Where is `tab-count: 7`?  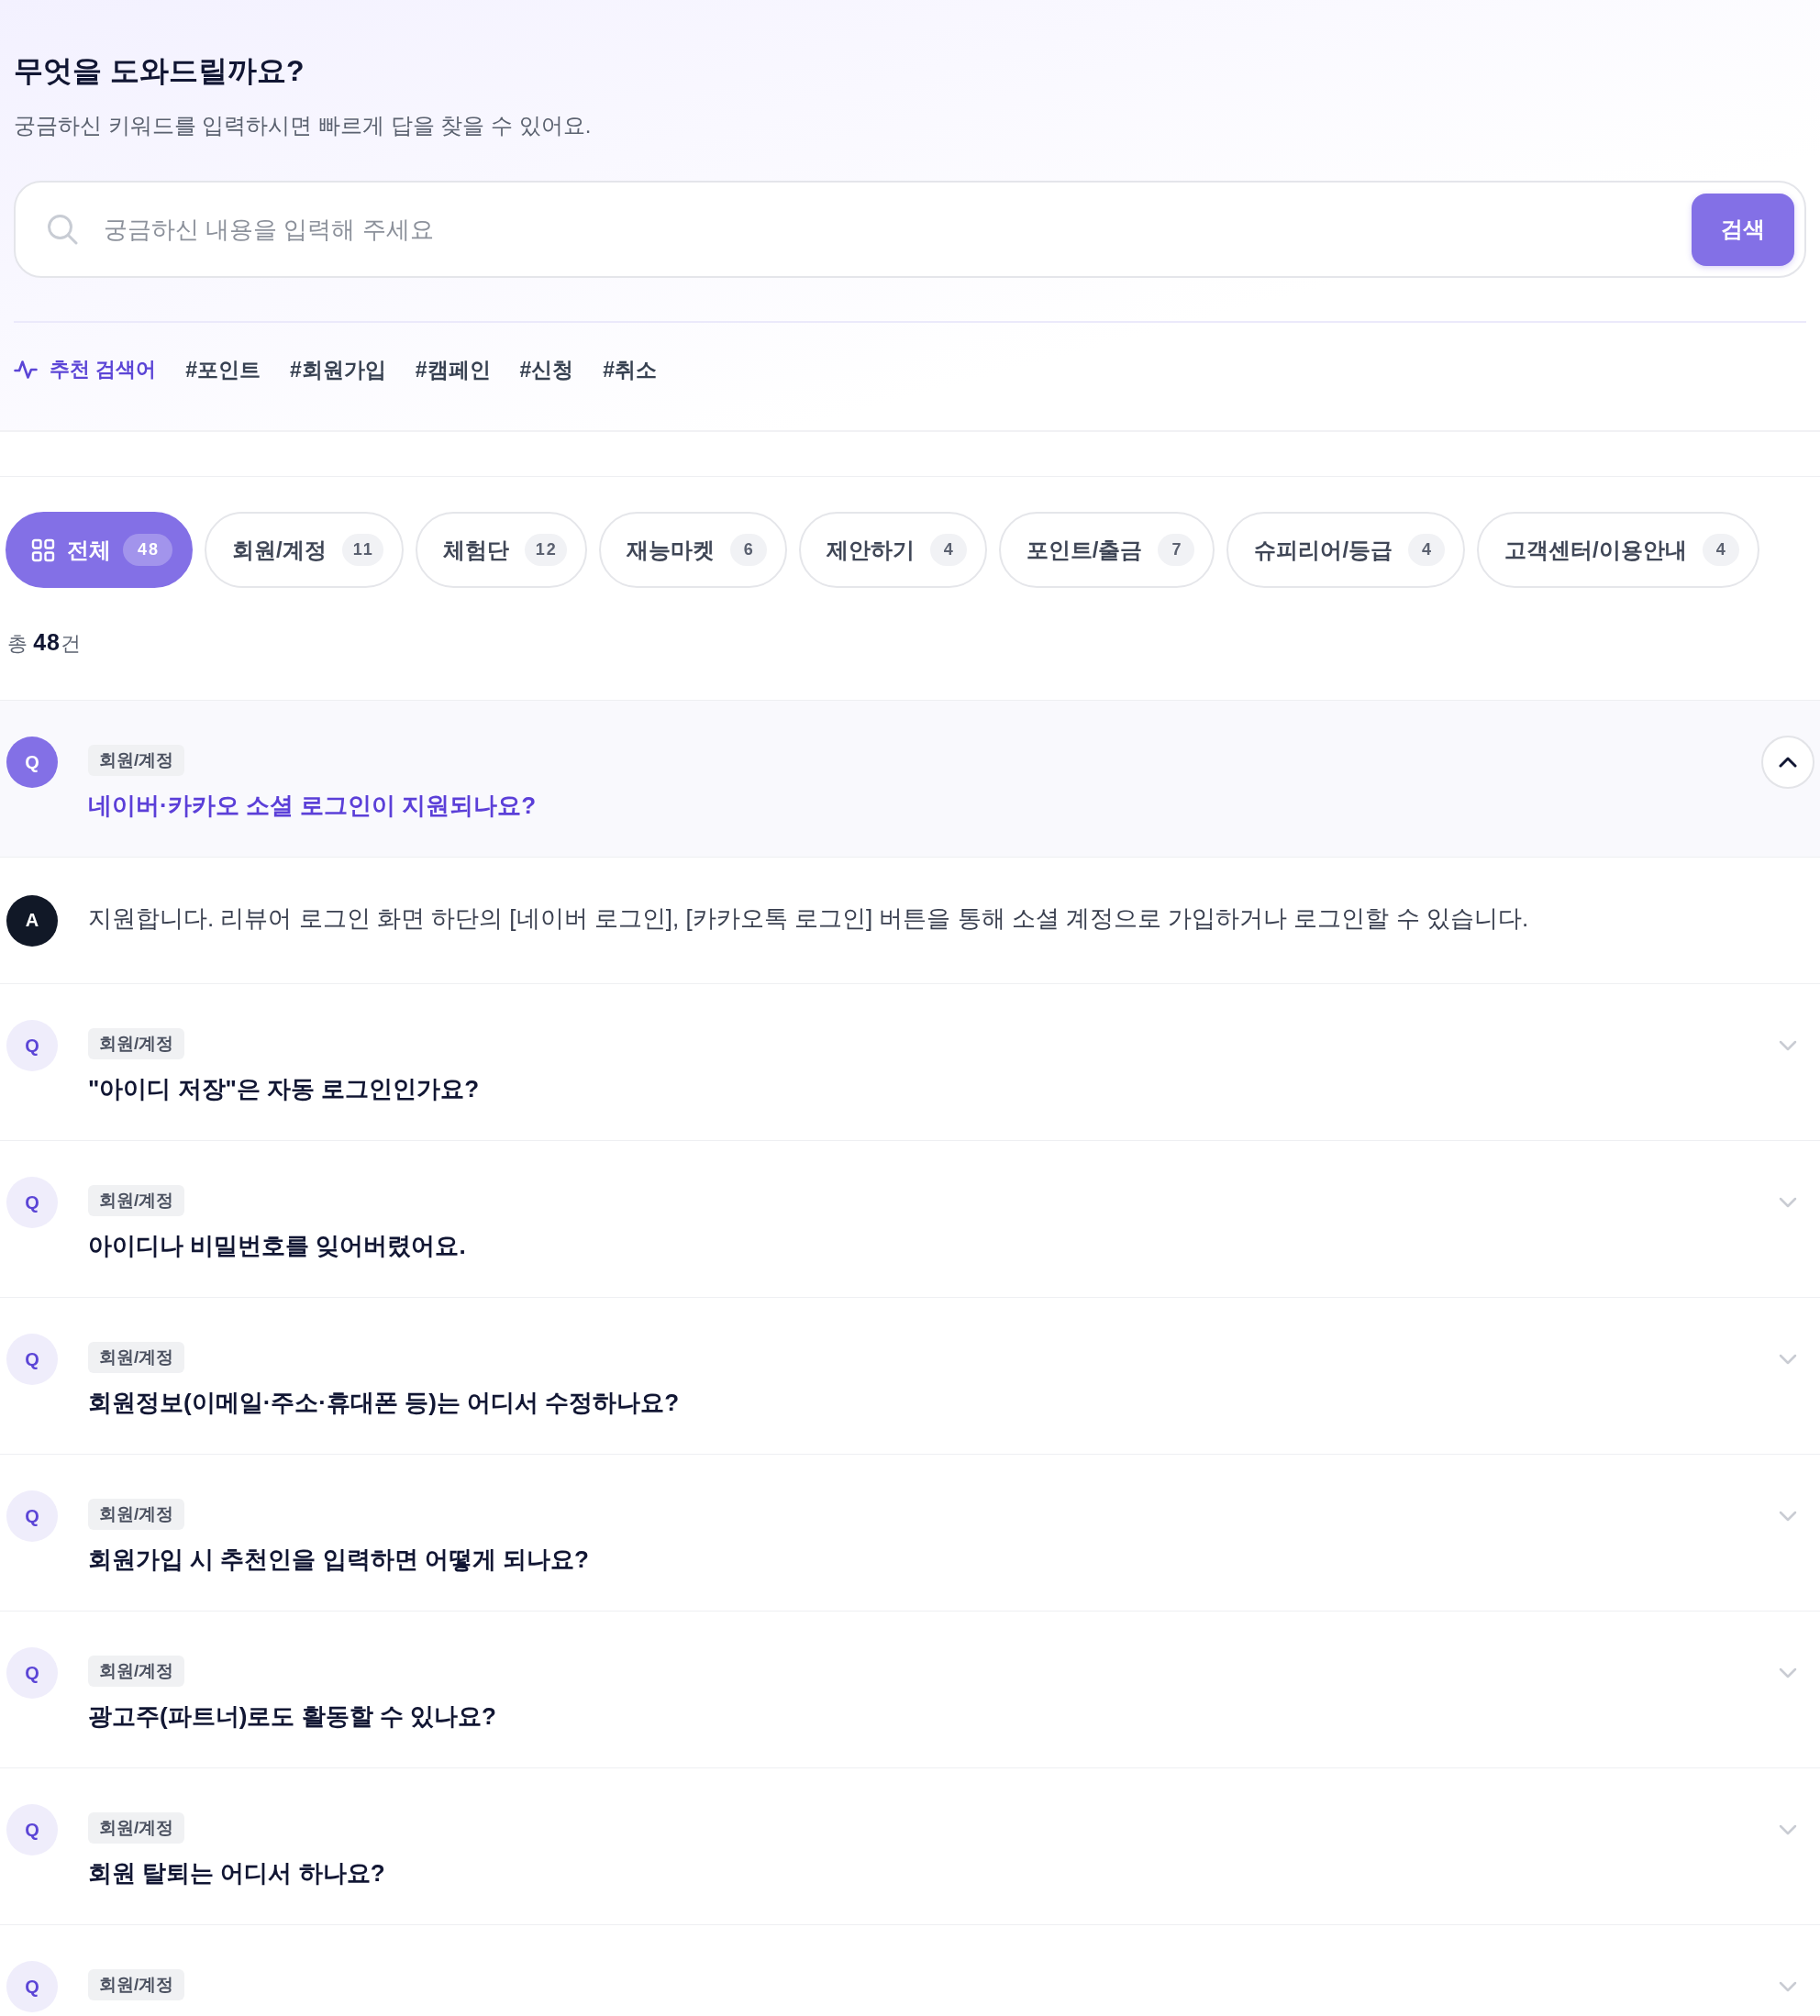 tab-count: 7 is located at coordinates (1176, 550).